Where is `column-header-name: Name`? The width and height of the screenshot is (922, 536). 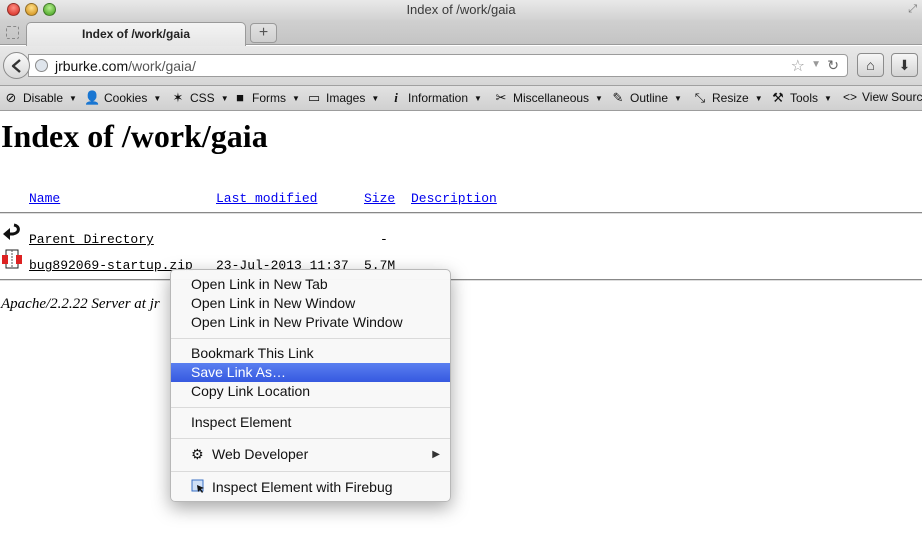
column-header-name: Name is located at coordinates (44, 198).